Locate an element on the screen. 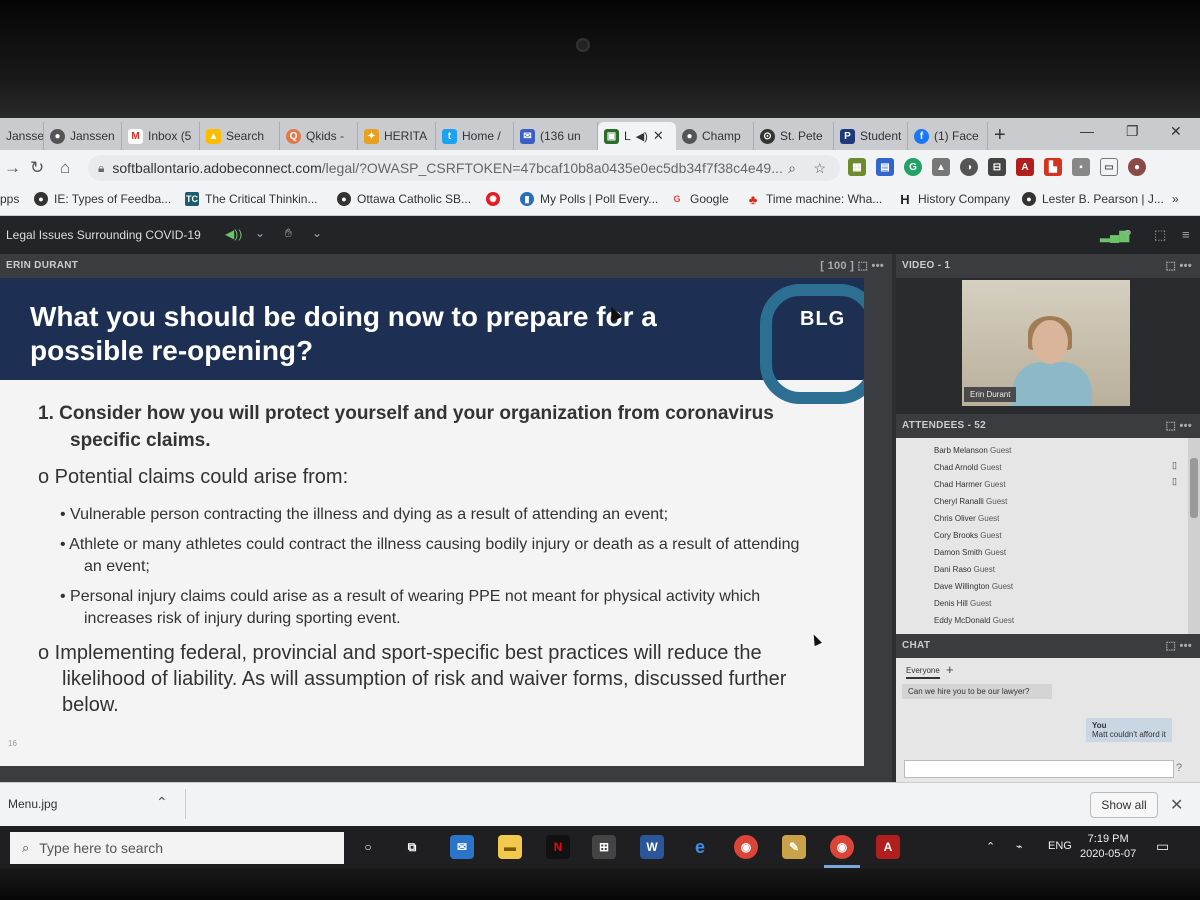 Image resolution: width=1200 pixels, height=900 pixels. bookmarks-overflow-button: » is located at coordinates (1175, 199).